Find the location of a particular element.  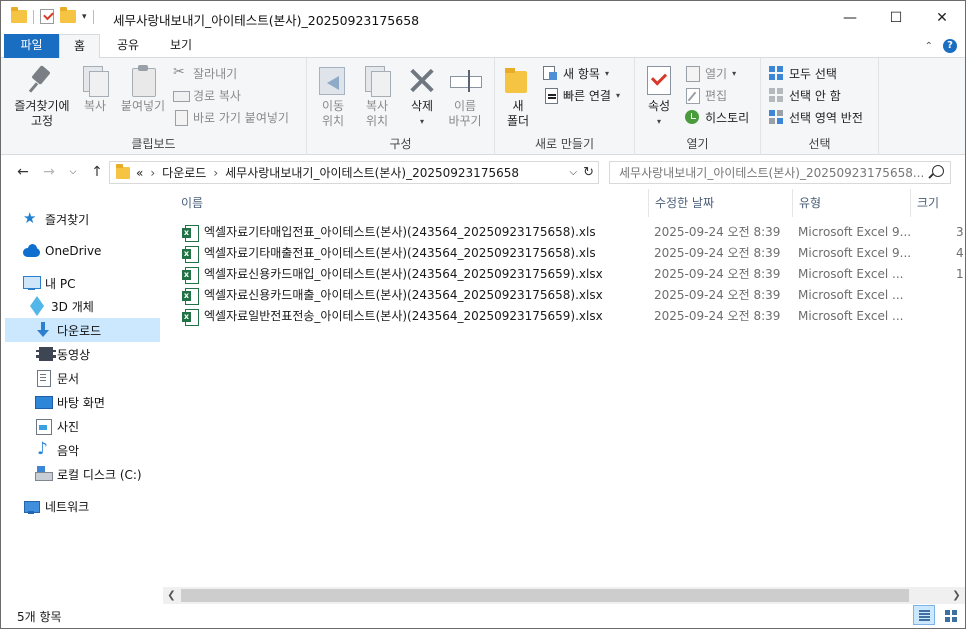

maximize-button: ☐ is located at coordinates (896, 17).